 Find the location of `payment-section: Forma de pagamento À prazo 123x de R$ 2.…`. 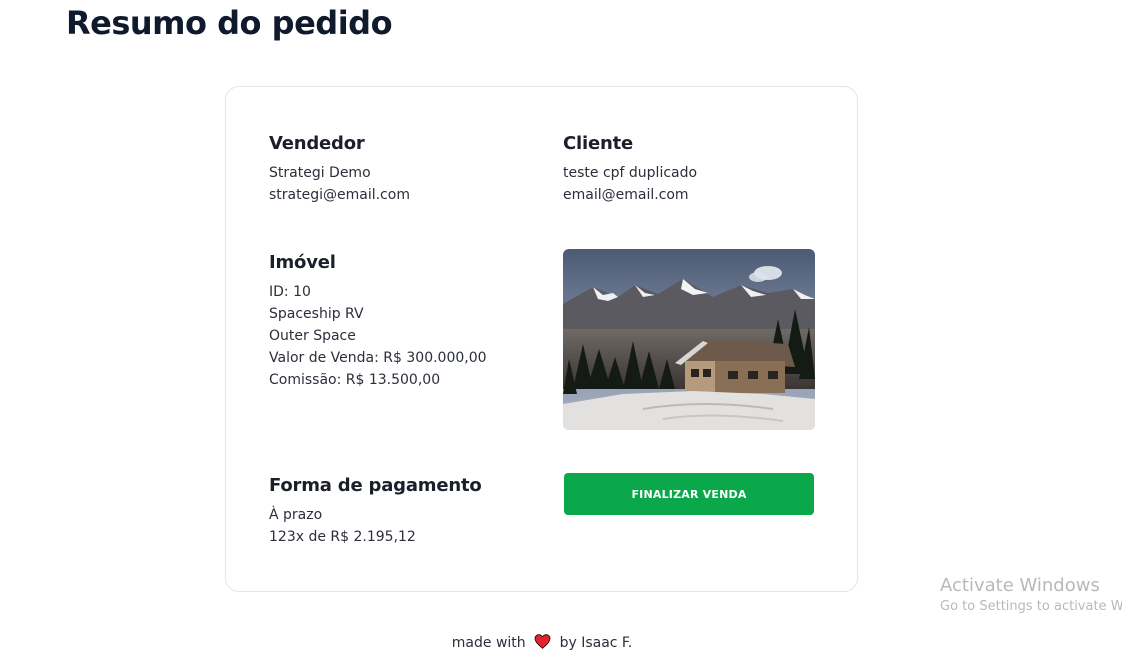

payment-section: Forma de pagamento À prazo 123x de R$ 2.… is located at coordinates (375, 511).